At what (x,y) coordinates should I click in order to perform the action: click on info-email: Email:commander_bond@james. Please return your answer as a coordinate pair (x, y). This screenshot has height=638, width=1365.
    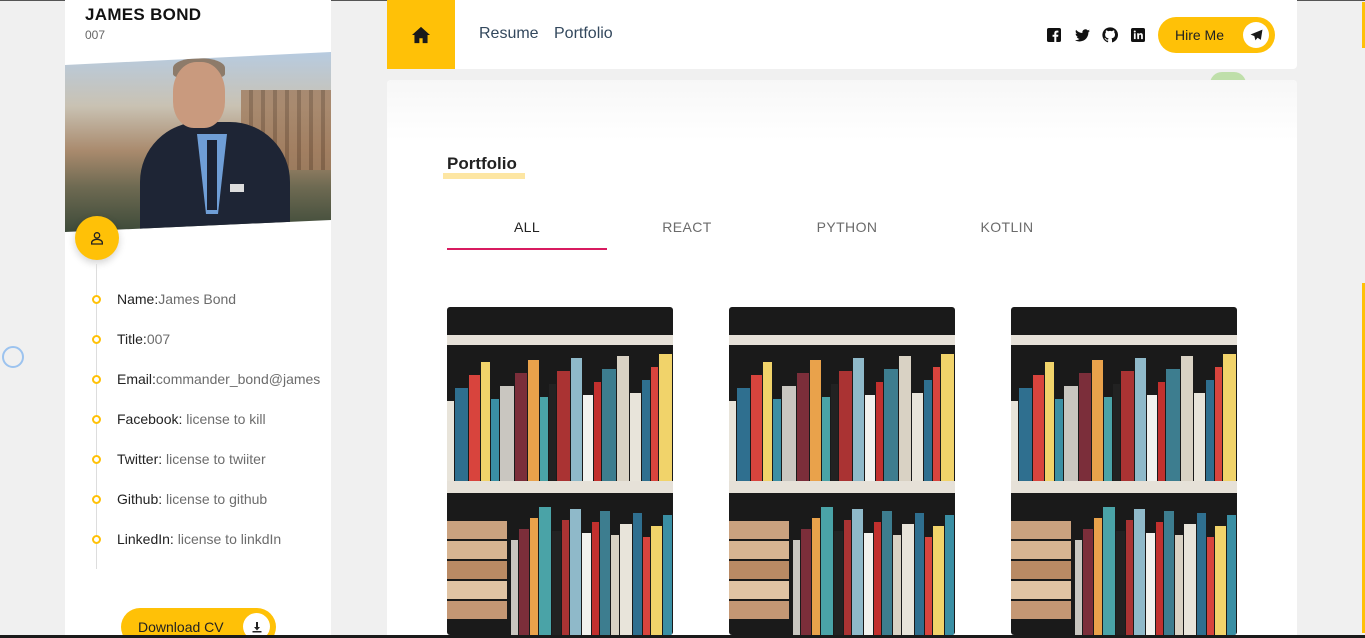
    Looking at the image, I should click on (218, 379).